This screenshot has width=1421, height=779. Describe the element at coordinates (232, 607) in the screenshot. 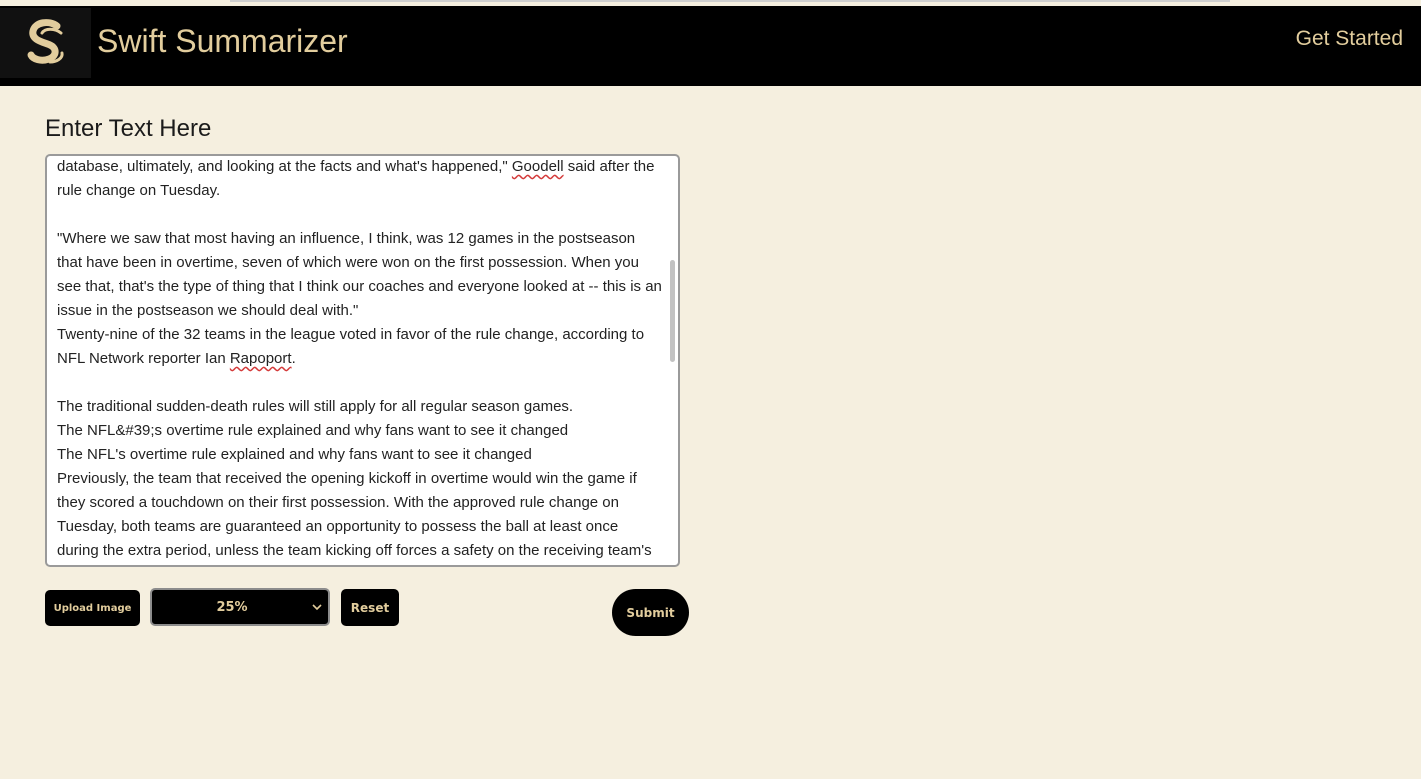

I see `select-value: 25%` at that location.